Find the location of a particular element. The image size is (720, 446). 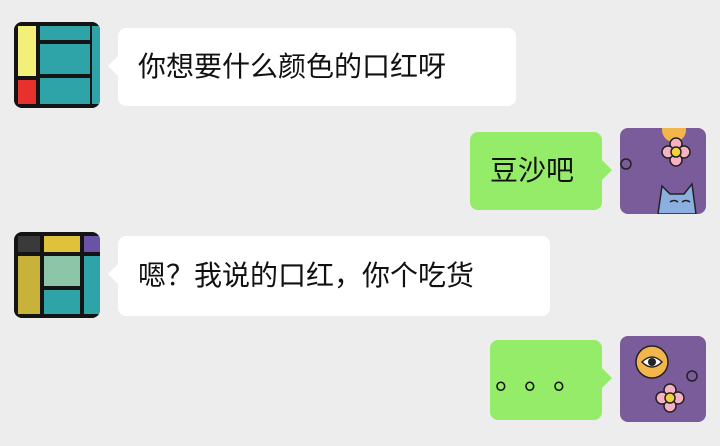

purple-cat-flower-avatar-icon is located at coordinates (663, 171).